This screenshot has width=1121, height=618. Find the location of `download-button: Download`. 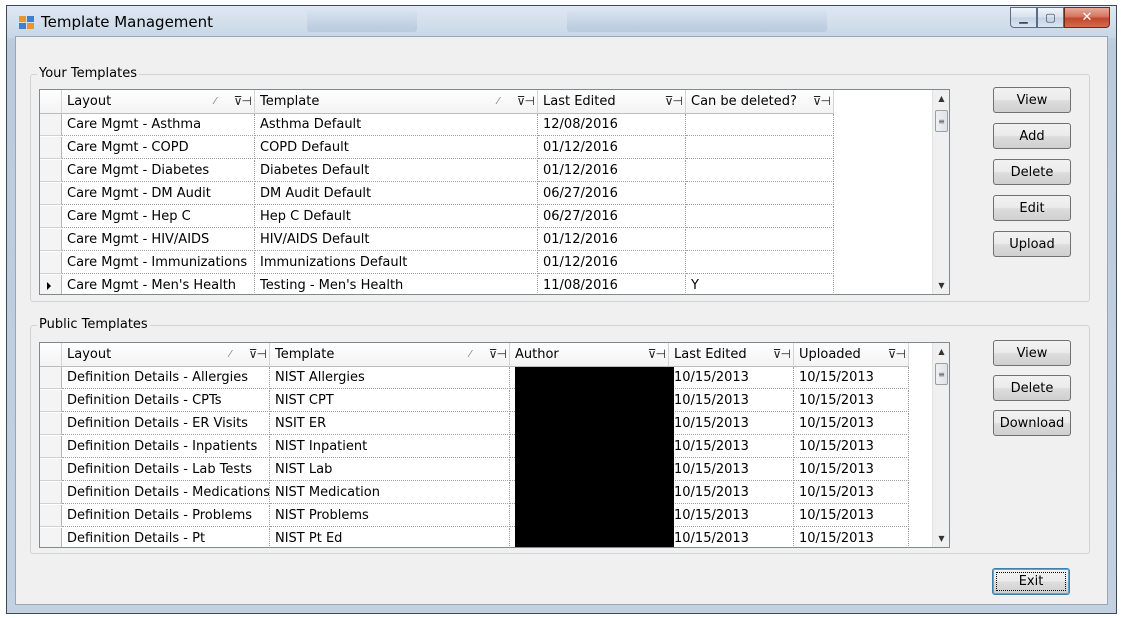

download-button: Download is located at coordinates (1032, 423).